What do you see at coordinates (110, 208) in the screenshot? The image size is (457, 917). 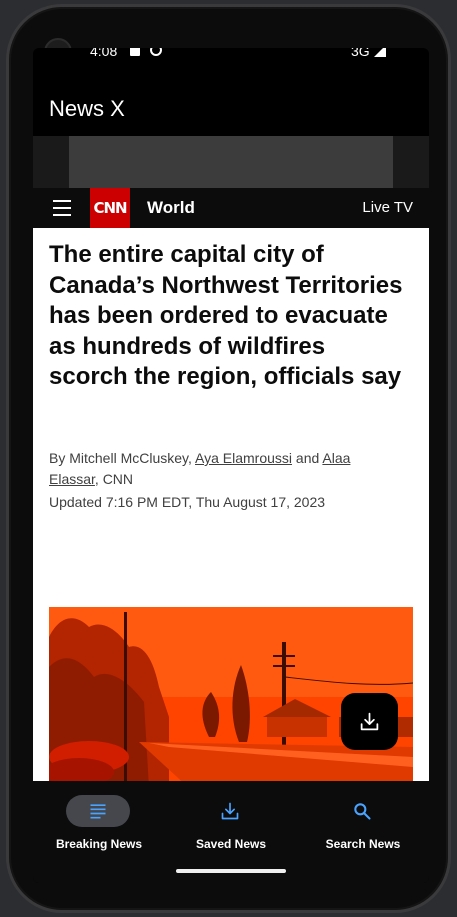 I see `cnn-logo: CNN` at bounding box center [110, 208].